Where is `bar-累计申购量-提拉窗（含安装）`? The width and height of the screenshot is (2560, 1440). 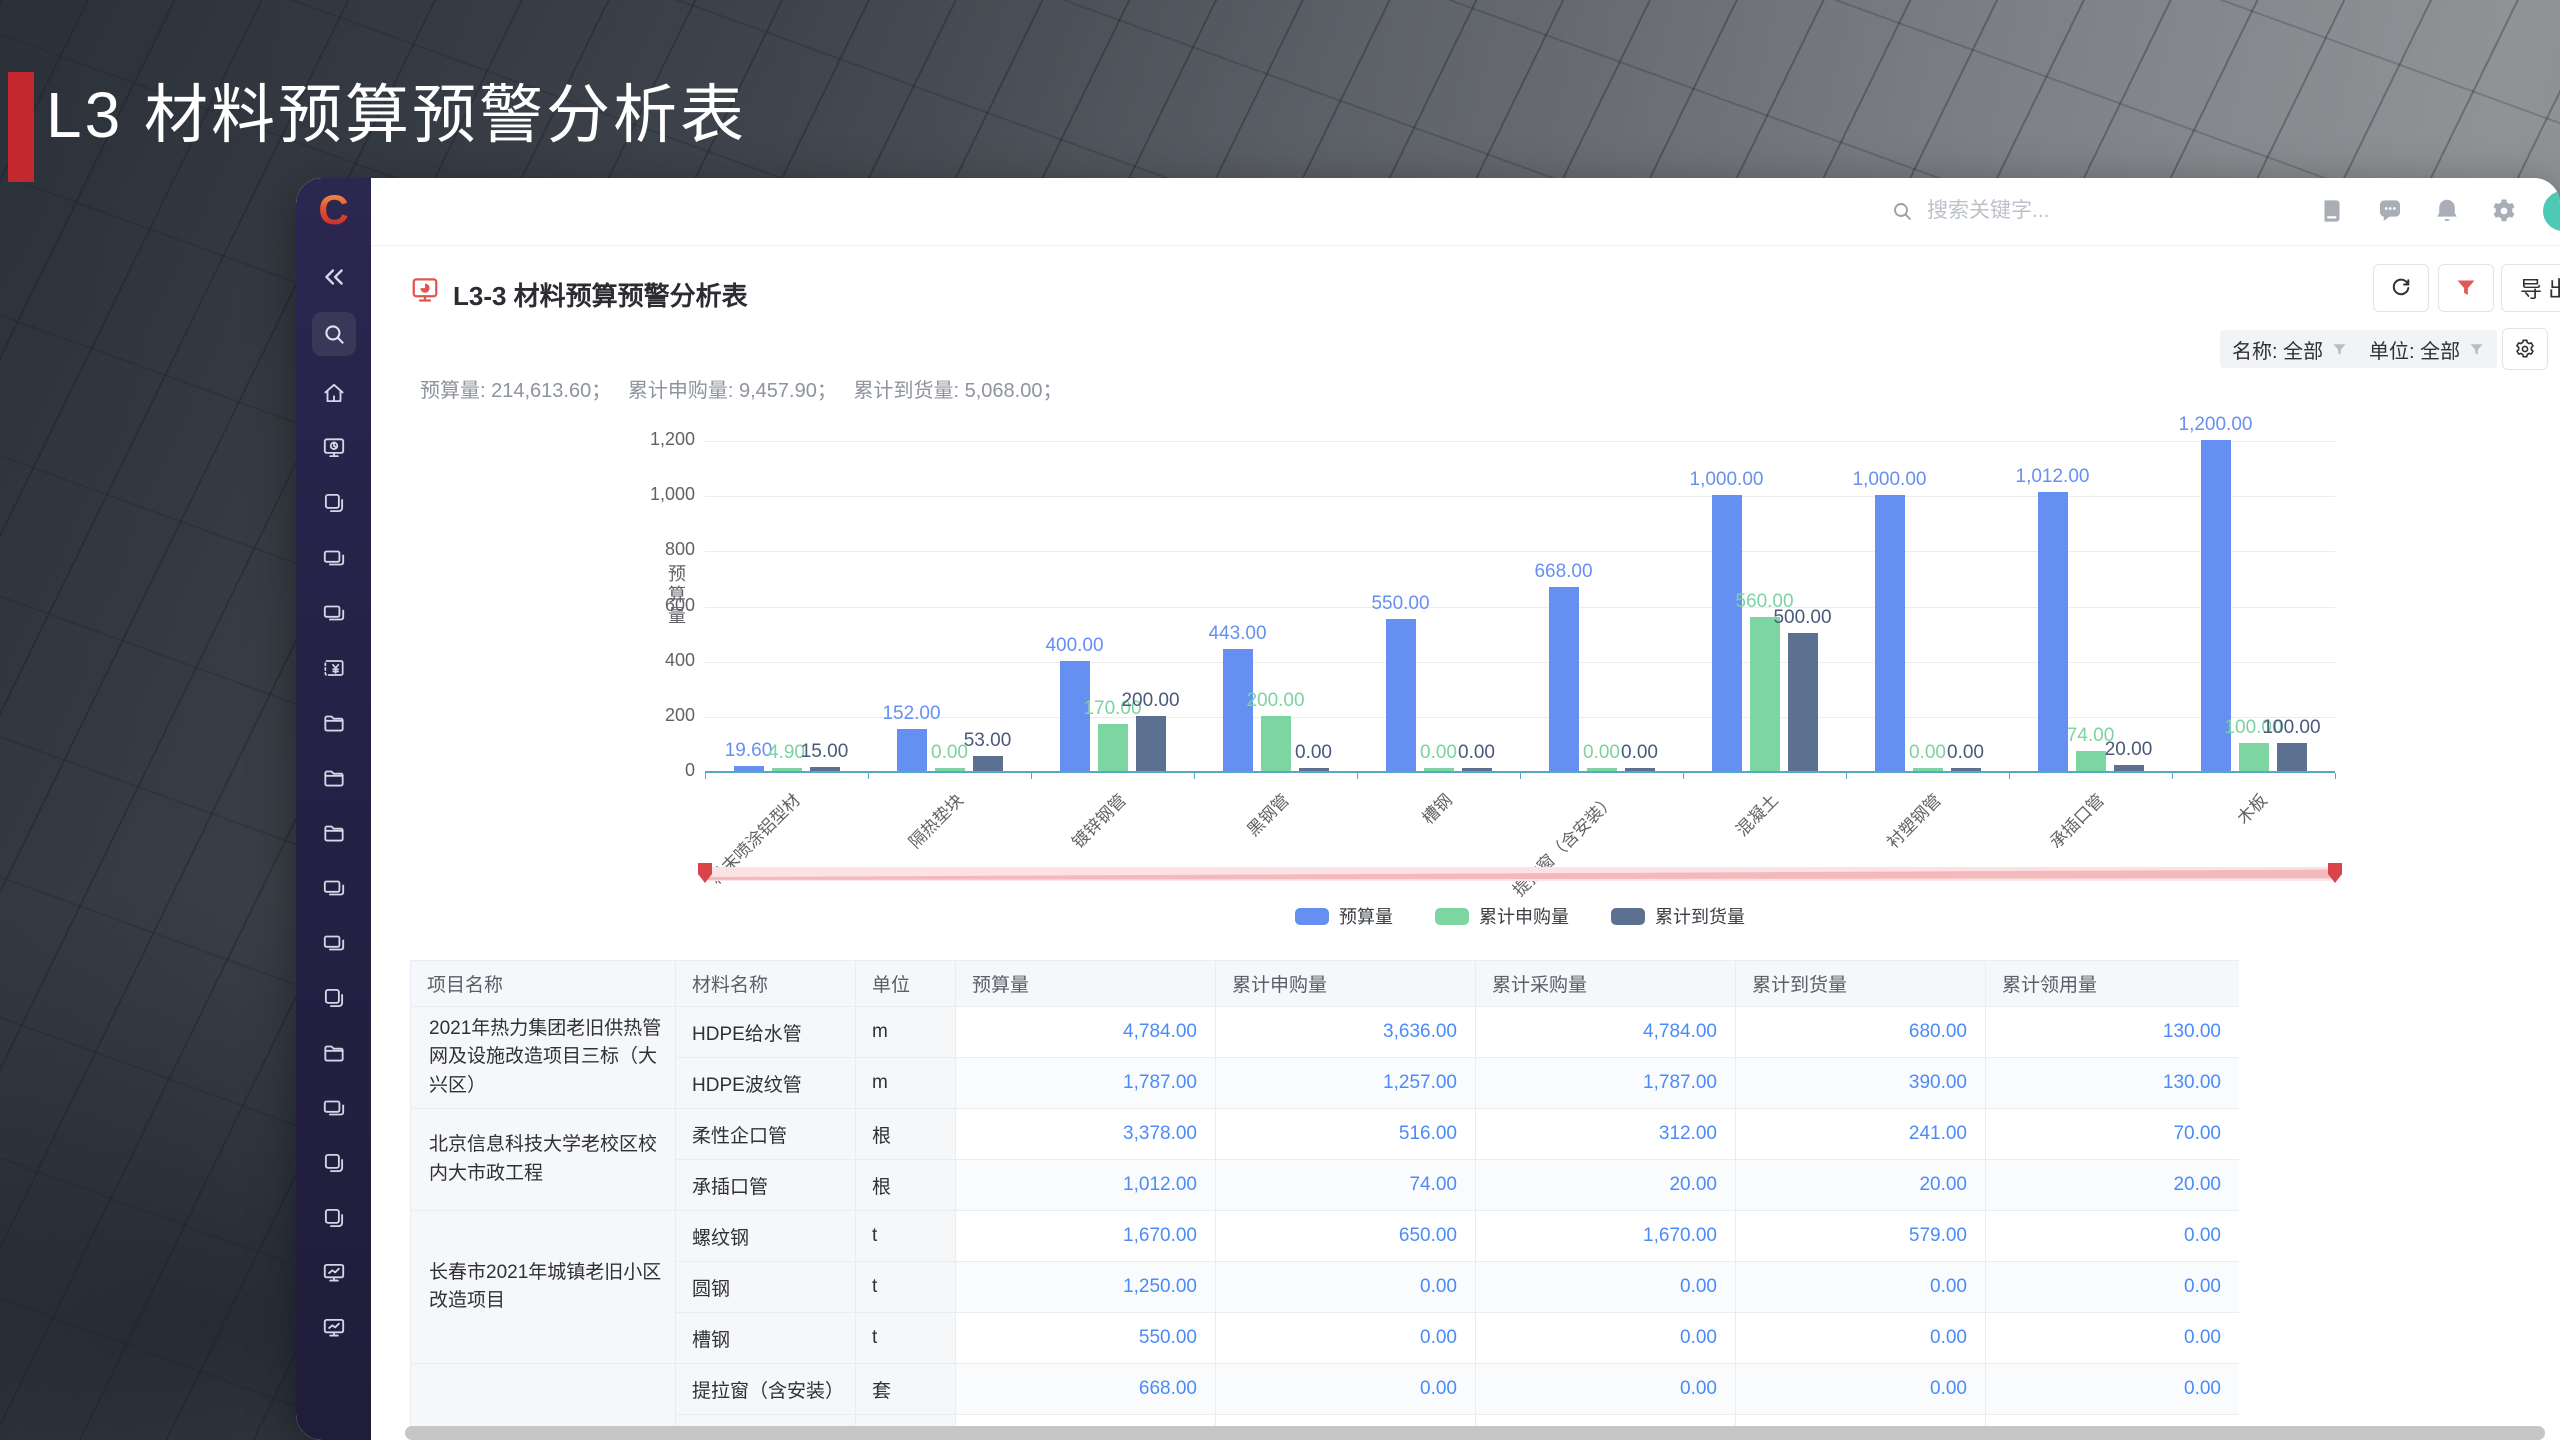
bar-累计申购量-提拉窗（含安装） is located at coordinates (1601, 769).